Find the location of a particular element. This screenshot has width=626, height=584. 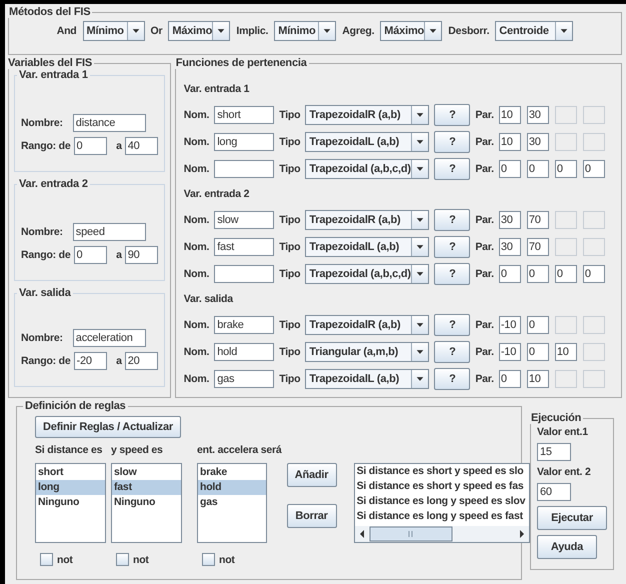

range-to-field: 40 is located at coordinates (141, 146).